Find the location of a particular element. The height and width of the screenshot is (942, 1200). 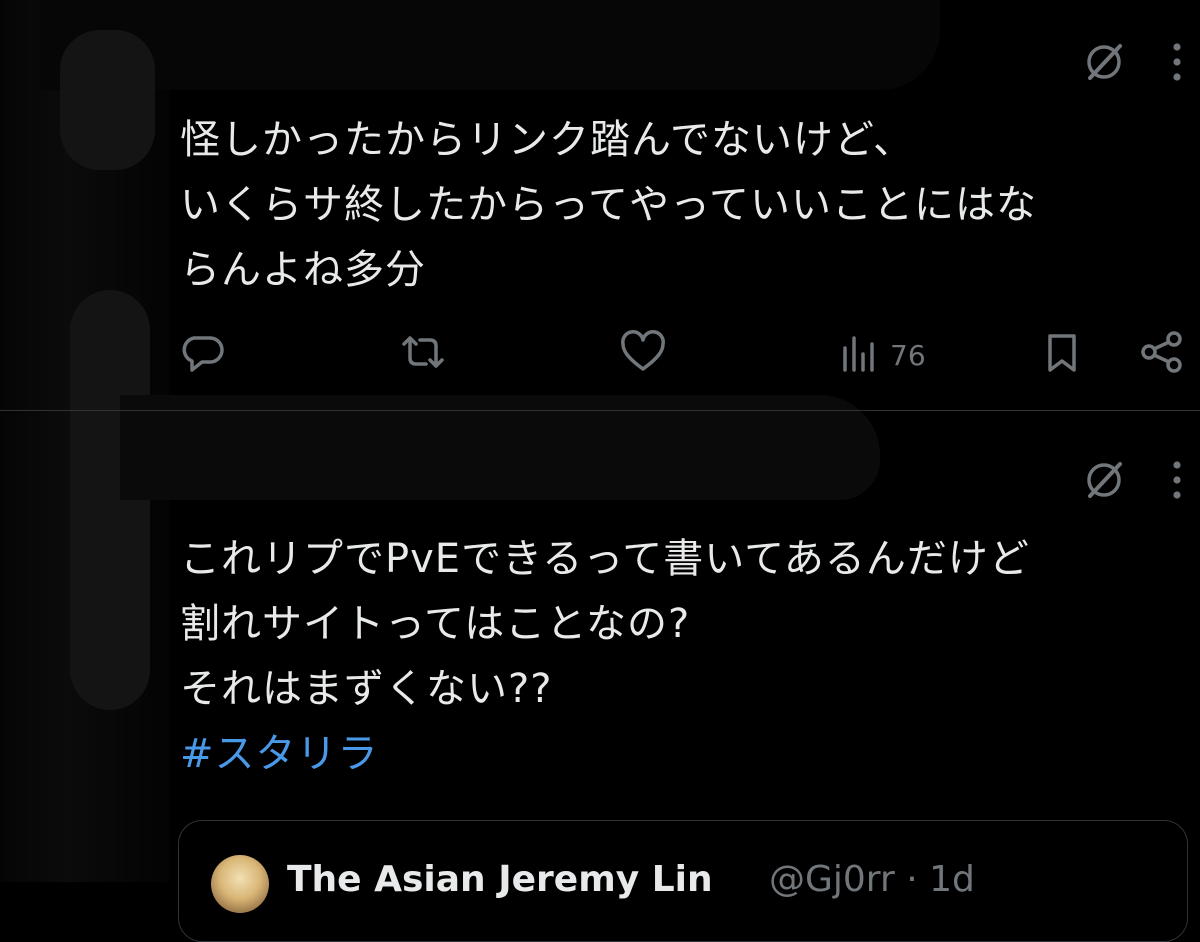

tweet-action-bar: 76 is located at coordinates (685, 354).